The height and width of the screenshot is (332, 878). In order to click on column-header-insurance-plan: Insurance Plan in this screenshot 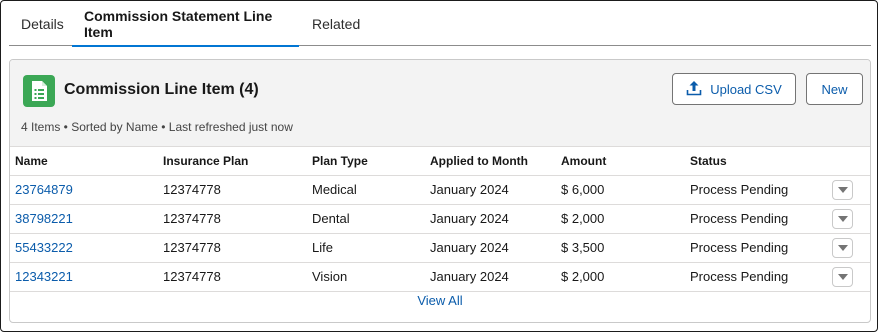, I will do `click(206, 161)`.